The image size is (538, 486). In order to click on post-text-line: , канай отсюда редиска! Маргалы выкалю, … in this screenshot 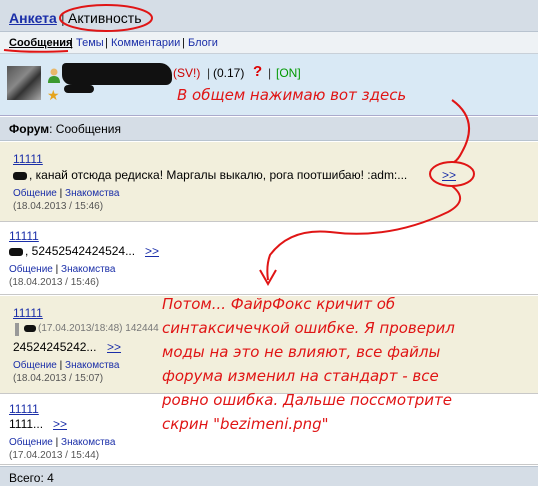, I will do `click(210, 175)`.